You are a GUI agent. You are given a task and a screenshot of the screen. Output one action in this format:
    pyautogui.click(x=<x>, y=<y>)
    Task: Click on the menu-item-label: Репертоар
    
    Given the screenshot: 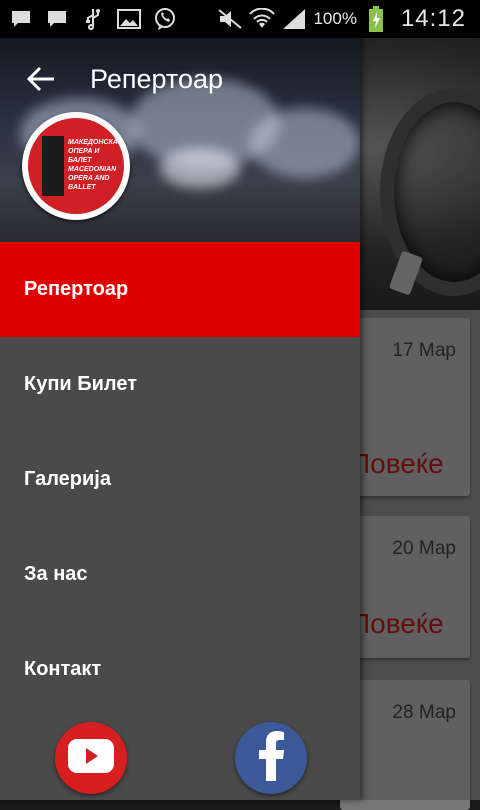 What is the action you would take?
    pyautogui.click(x=76, y=289)
    